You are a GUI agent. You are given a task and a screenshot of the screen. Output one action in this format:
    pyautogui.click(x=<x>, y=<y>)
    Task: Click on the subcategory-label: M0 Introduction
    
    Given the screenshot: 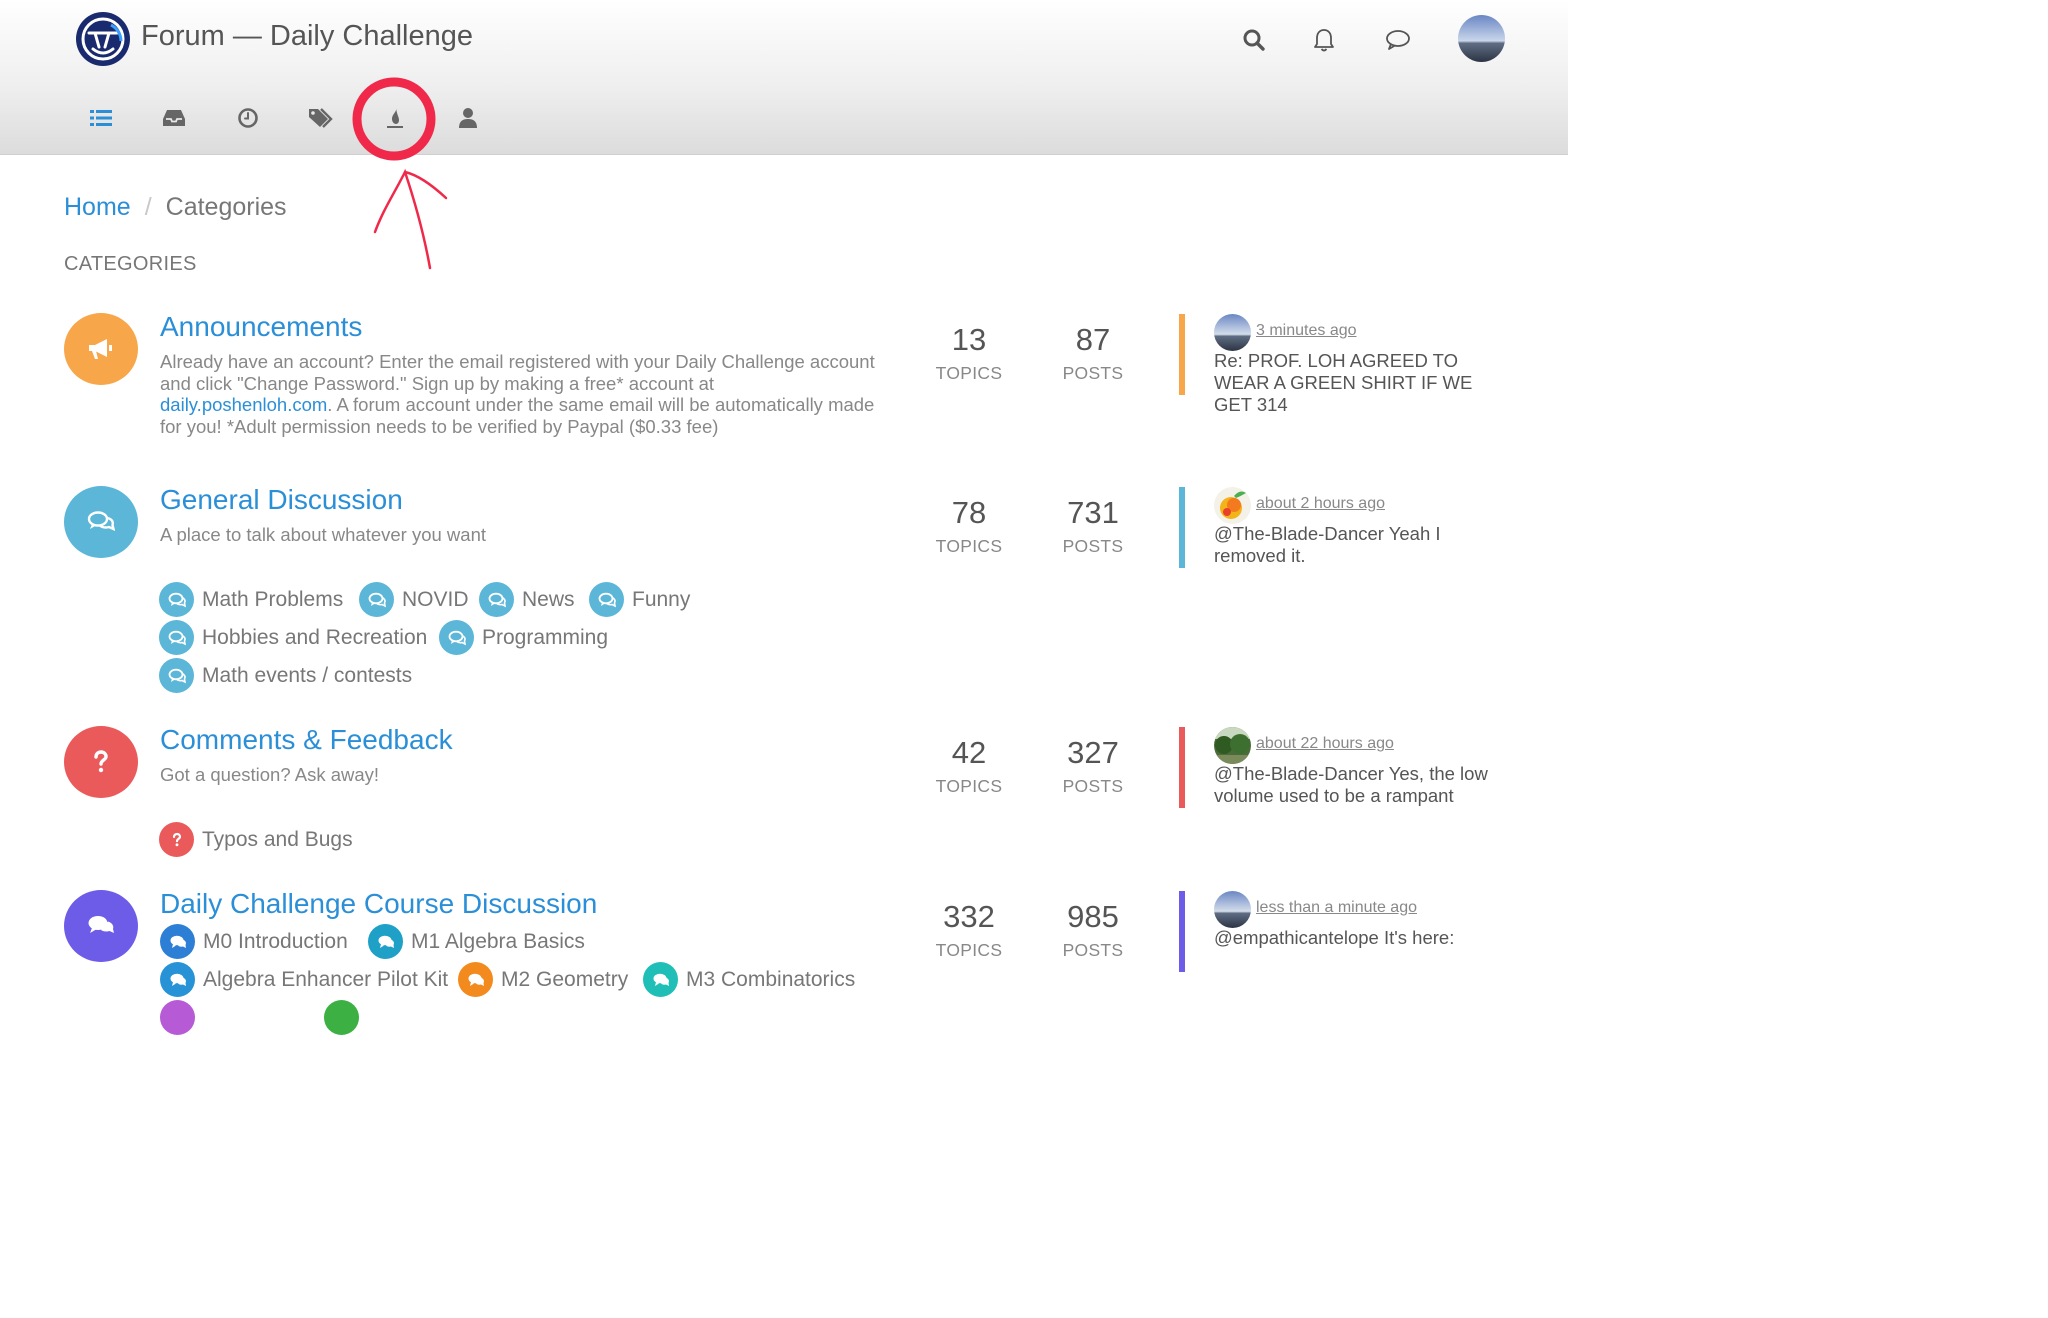 What is the action you would take?
    pyautogui.click(x=275, y=941)
    